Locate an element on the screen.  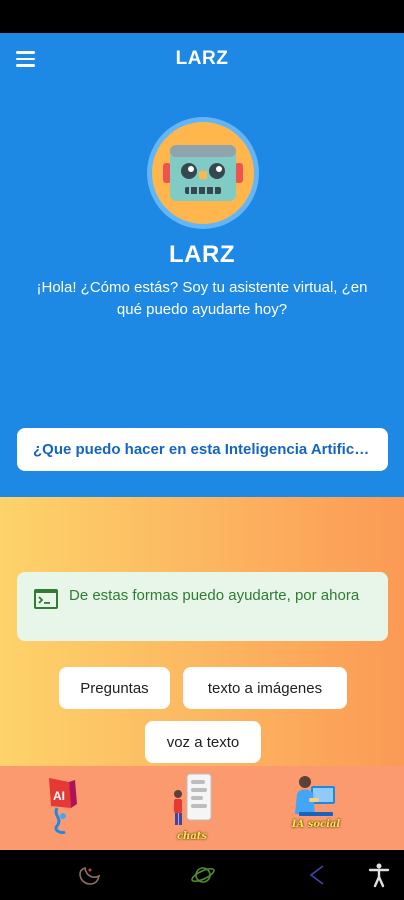
accessibility-icon is located at coordinates (379, 875).